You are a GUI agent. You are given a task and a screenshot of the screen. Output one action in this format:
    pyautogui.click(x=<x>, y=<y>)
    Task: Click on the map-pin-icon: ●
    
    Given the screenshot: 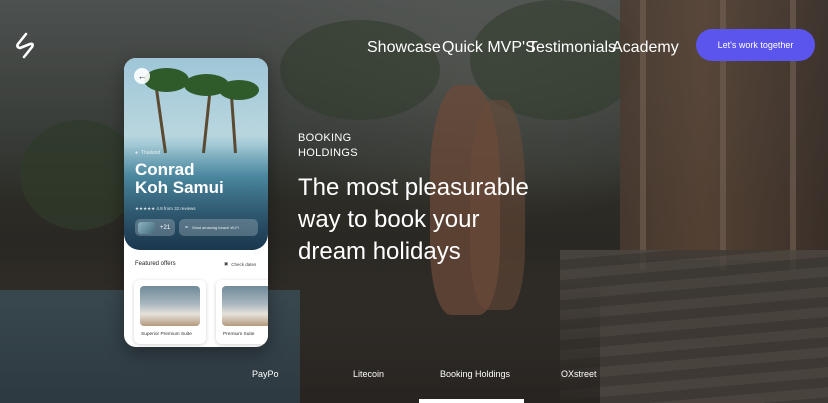 What is the action you would take?
    pyautogui.click(x=137, y=153)
    